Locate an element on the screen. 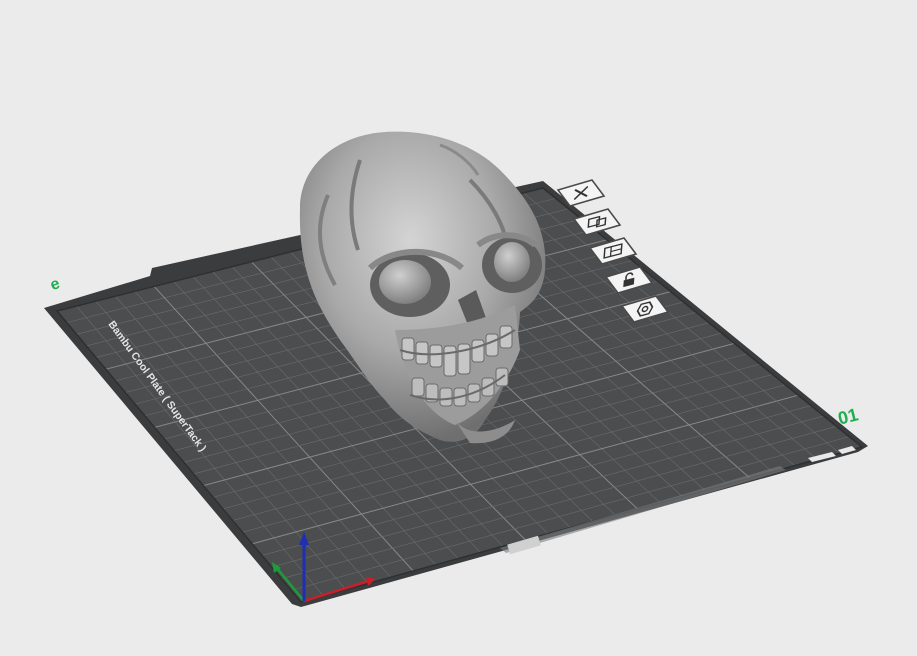  skull-eye-right is located at coordinates (512, 262).